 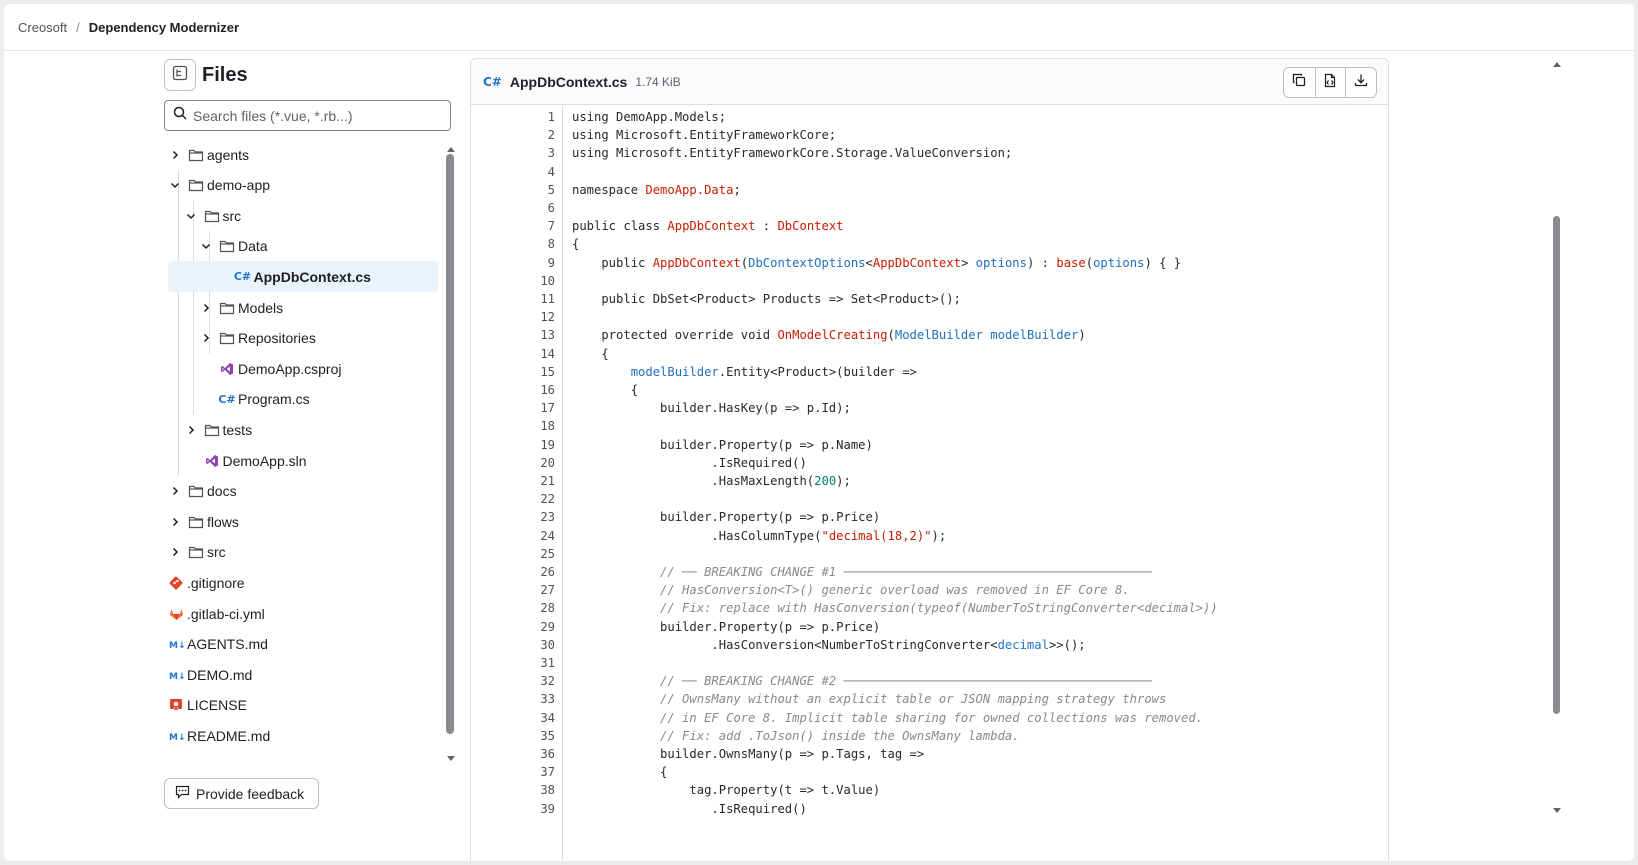 What do you see at coordinates (513, 445) in the screenshot?
I see `line-number: 19` at bounding box center [513, 445].